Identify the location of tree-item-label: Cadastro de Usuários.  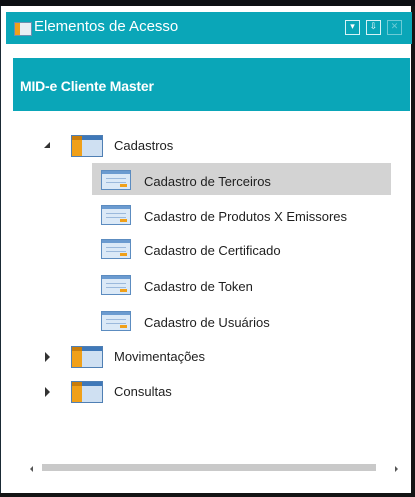
(207, 322).